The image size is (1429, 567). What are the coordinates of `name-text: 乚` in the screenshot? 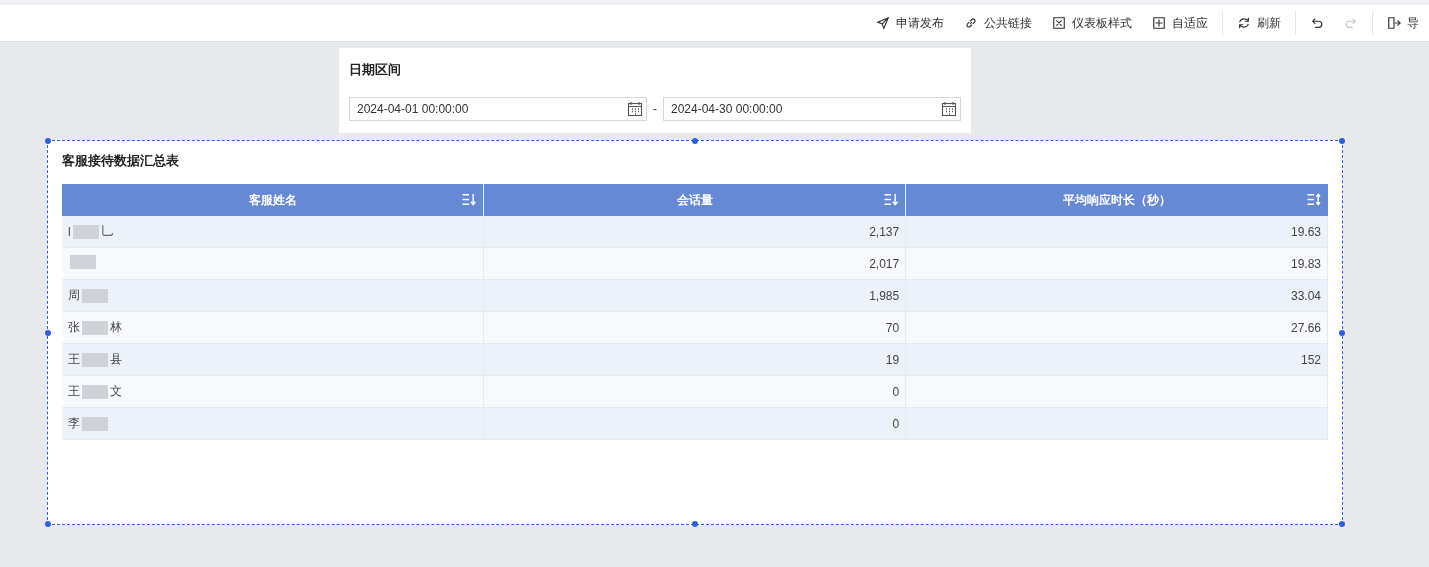 It's located at (106, 231).